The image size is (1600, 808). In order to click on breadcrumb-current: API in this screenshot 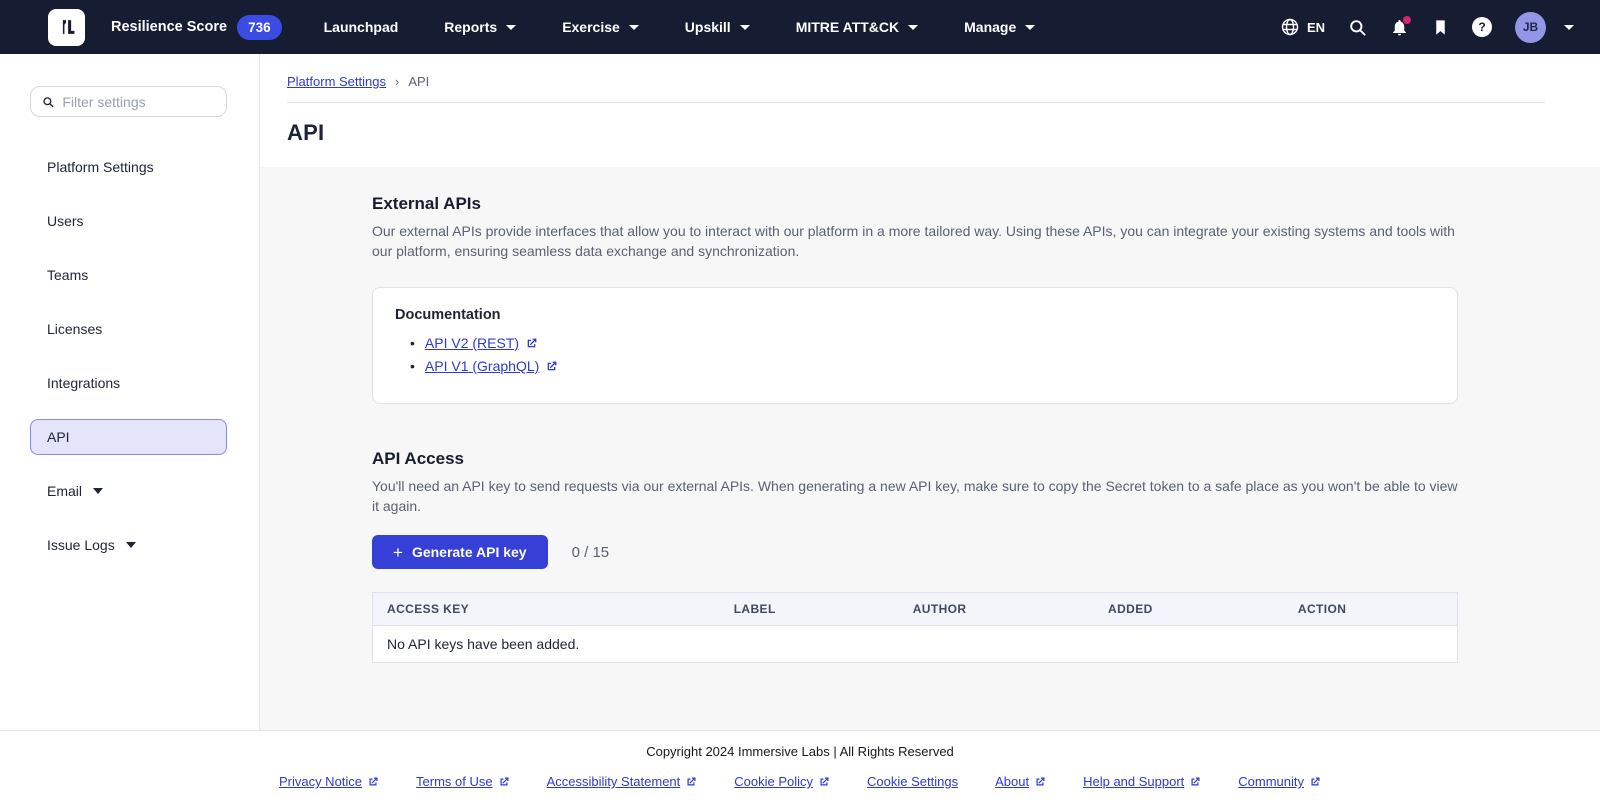, I will do `click(419, 81)`.